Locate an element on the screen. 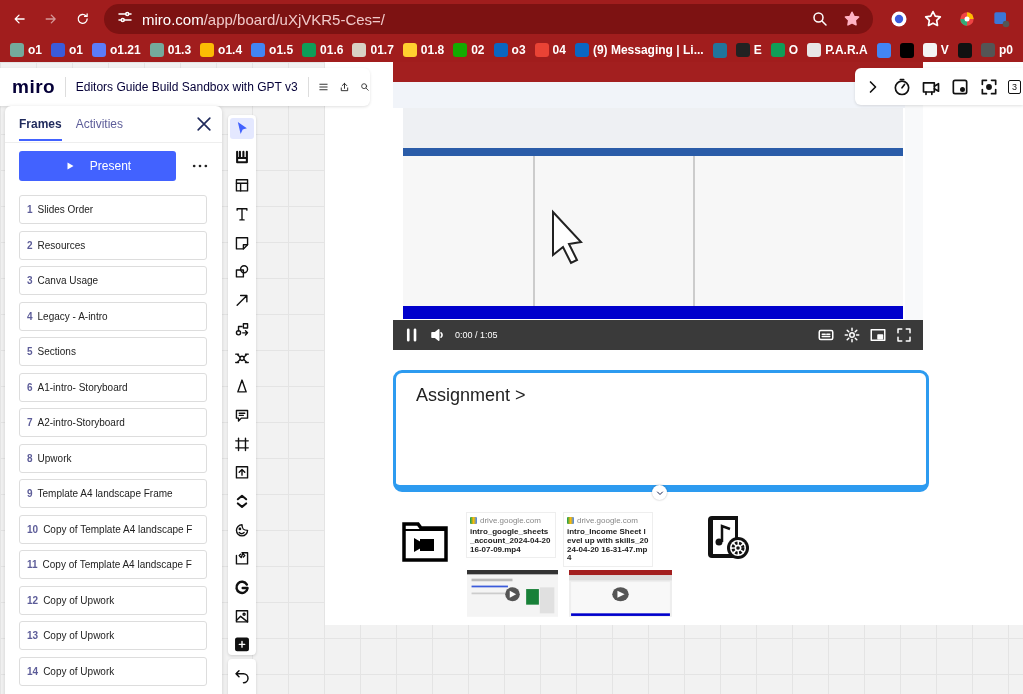 The image size is (1023, 694). frame-title: A2-intro-Storyboard is located at coordinates (81, 422).